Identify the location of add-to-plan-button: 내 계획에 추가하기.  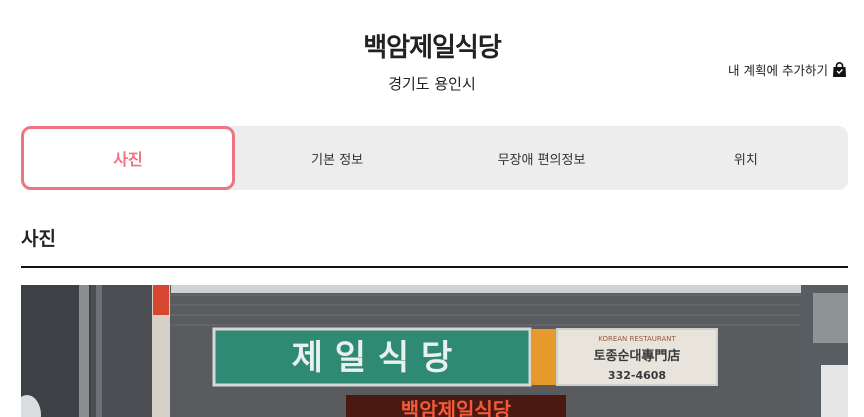
(787, 69).